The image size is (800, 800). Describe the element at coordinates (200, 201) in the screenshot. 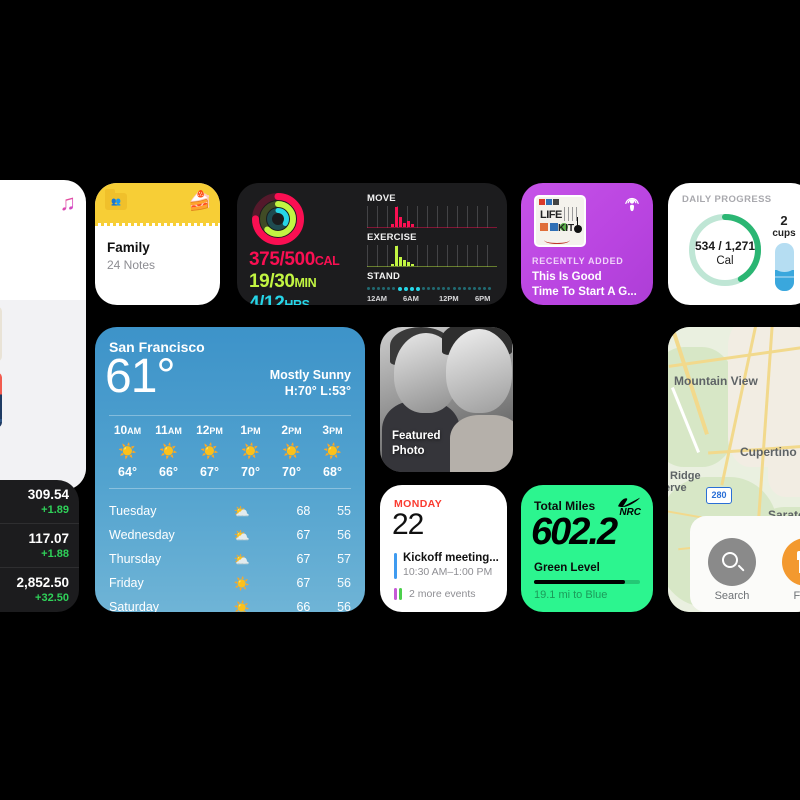

I see `cinnamon-roll-emoji: 🍰` at that location.